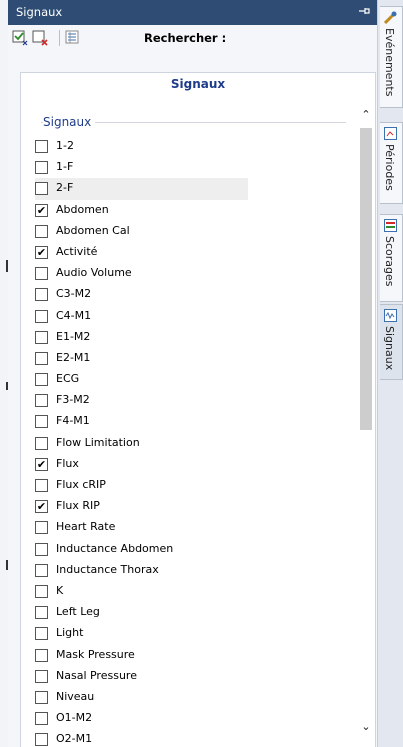 The width and height of the screenshot is (403, 747). What do you see at coordinates (73, 336) in the screenshot?
I see `signal-label: E1-M2` at bounding box center [73, 336].